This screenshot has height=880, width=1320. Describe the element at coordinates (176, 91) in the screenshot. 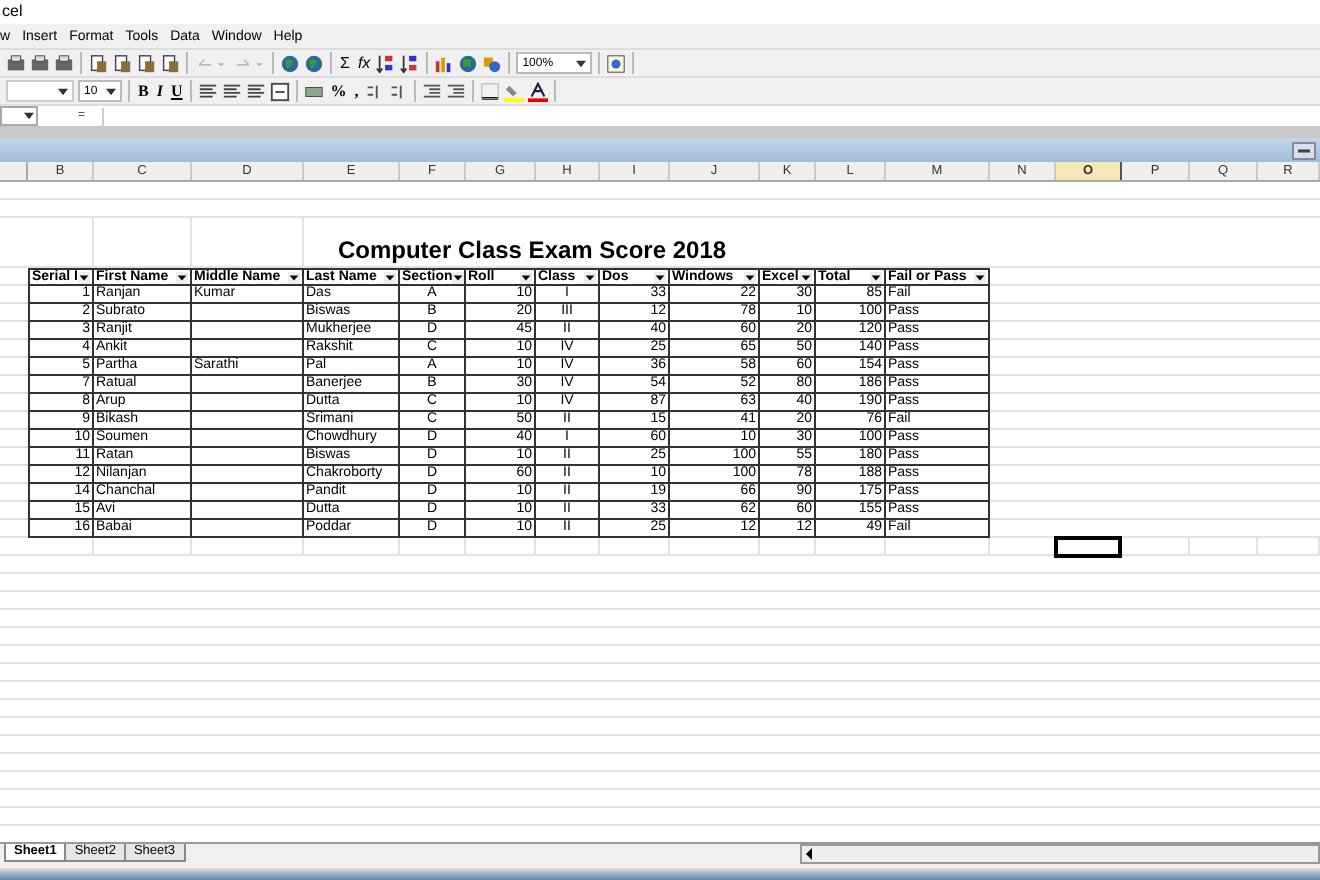

I see `underline-button: U` at that location.